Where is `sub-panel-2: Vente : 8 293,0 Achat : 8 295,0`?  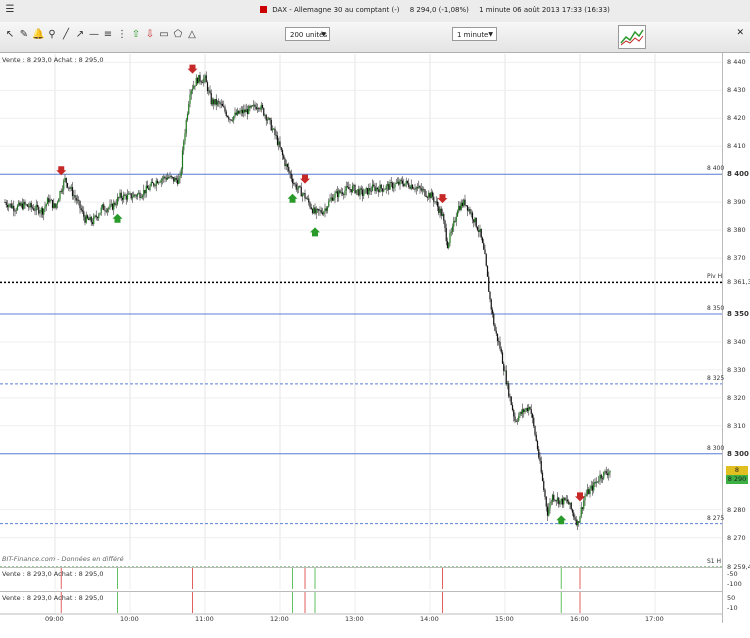
sub-panel-2: Vente : 8 293,0 Achat : 8 295,0 is located at coordinates (361, 602).